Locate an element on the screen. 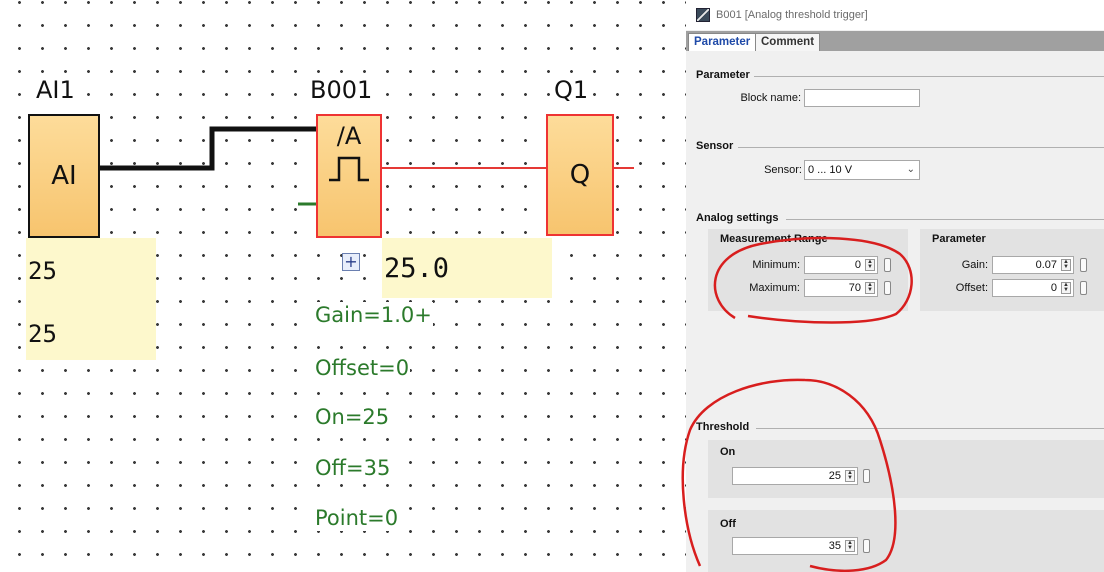 The image size is (1104, 572). threshold-off-value: 35 is located at coordinates (834, 546).